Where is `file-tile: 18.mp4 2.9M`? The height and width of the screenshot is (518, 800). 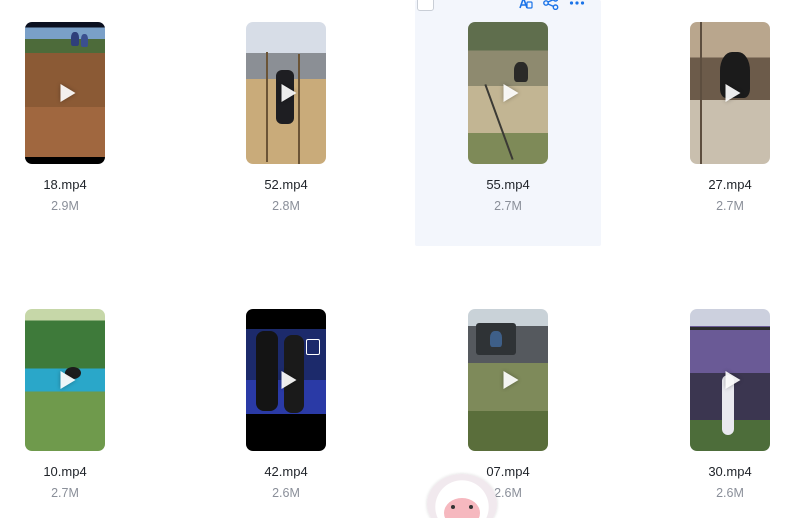
file-tile: 18.mp4 2.9M is located at coordinates (79, 120).